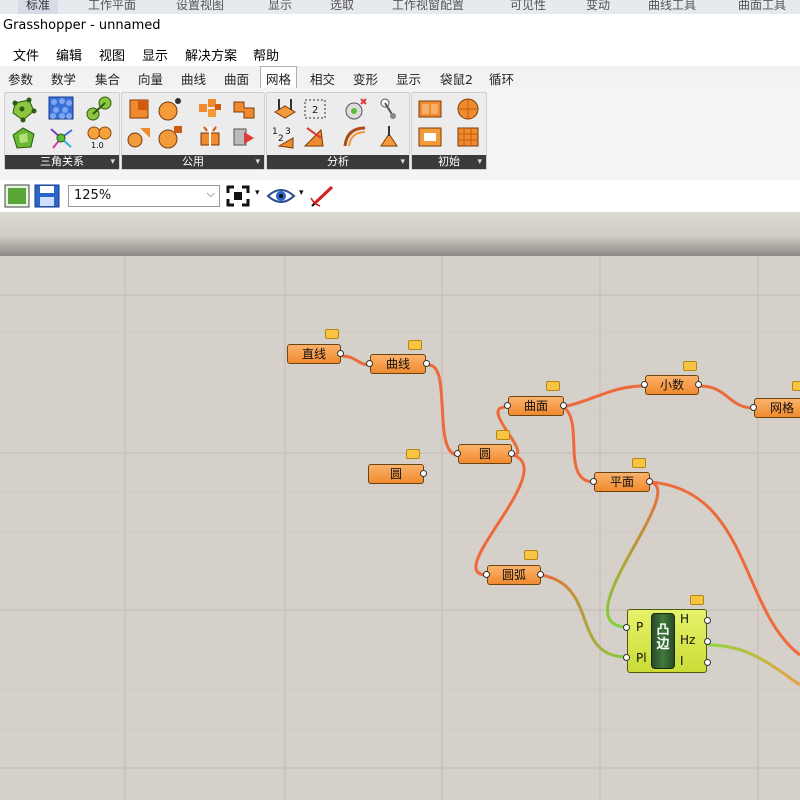 Image resolution: width=800 pixels, height=800 pixels. Describe the element at coordinates (23, 110) in the screenshot. I see `delaunay-mesh-icon` at that location.